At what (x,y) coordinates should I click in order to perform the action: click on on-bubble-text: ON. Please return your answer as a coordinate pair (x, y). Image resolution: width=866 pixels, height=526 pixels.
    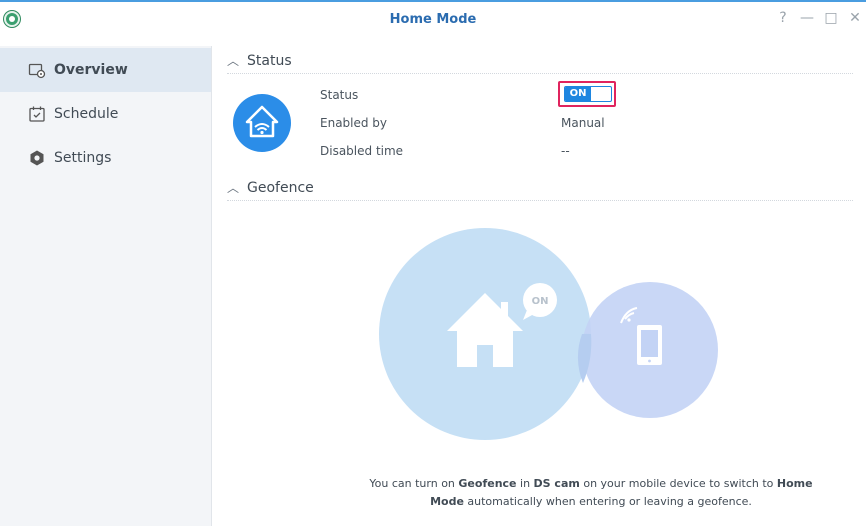
    Looking at the image, I should click on (540, 301).